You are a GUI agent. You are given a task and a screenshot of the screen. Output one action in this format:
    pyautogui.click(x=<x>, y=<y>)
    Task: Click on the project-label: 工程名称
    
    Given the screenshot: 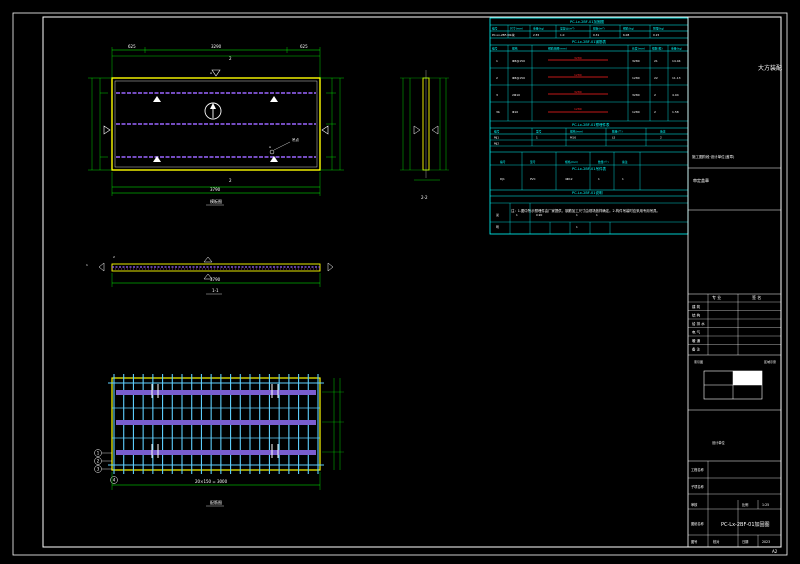 What is the action you would take?
    pyautogui.click(x=698, y=469)
    